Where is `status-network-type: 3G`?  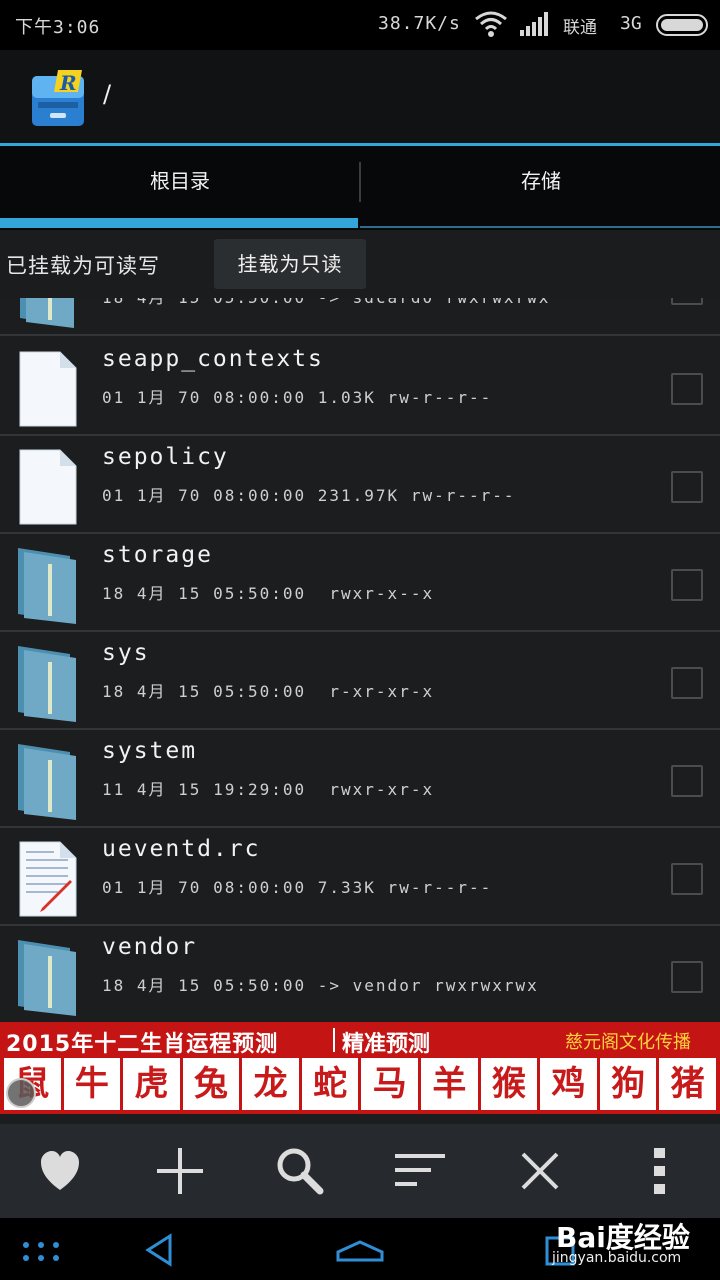
status-network-type: 3G is located at coordinates (631, 23).